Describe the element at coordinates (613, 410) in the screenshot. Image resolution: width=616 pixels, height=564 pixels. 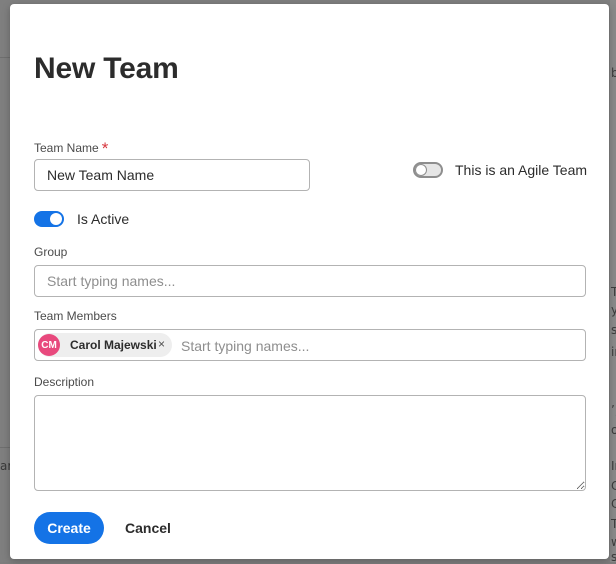
I see `background-text-fragment: ’,` at that location.